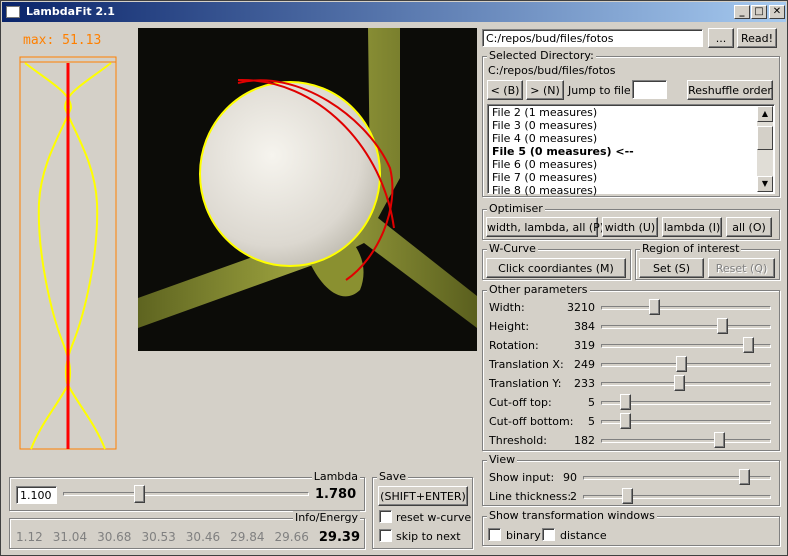  I want to click on file-list-item: File 6 (0 measures), so click(623, 164).